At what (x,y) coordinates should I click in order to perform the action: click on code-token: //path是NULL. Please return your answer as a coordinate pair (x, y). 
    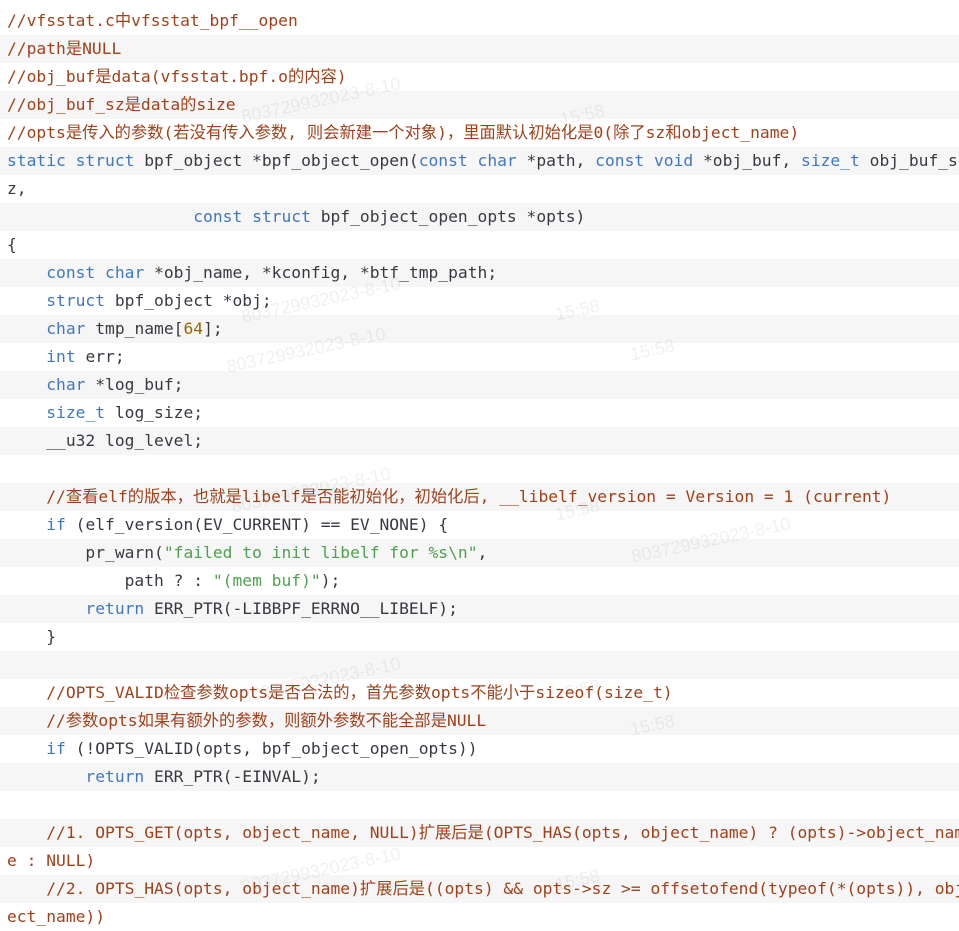
    Looking at the image, I should click on (64, 48).